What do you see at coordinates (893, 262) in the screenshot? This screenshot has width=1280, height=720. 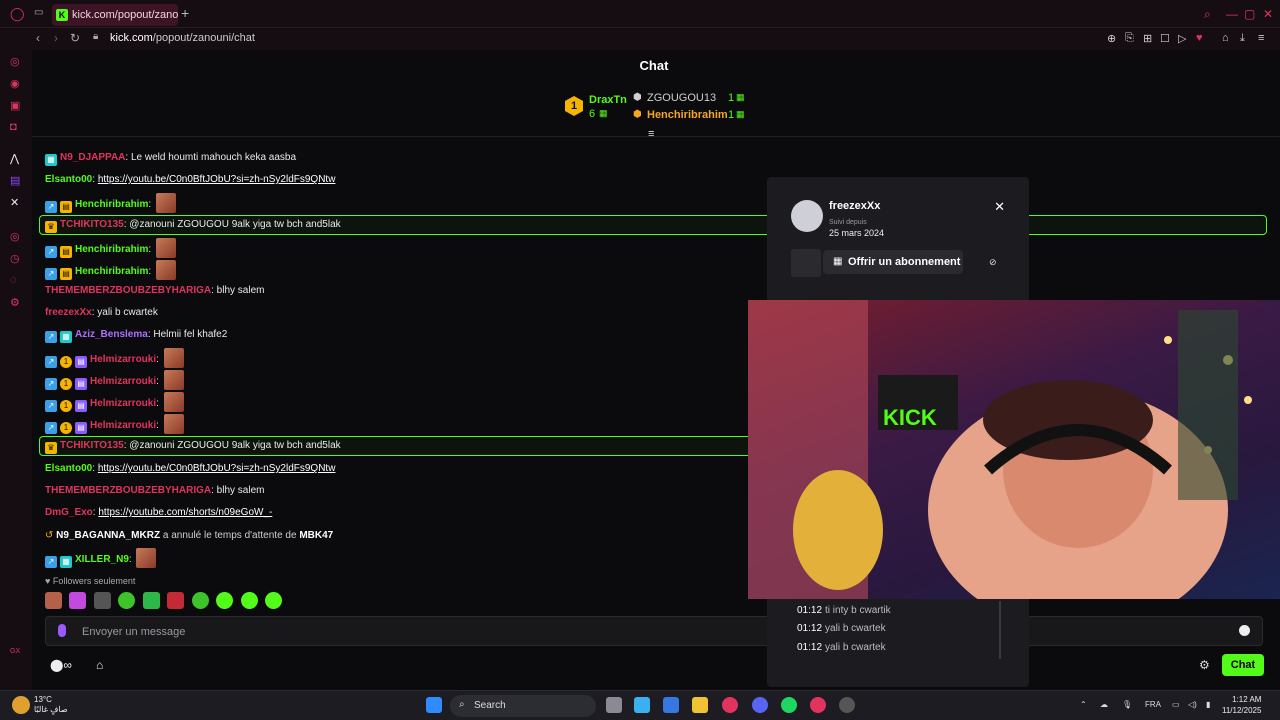 I see `gift-subscription-button: Offrir un abonnement` at bounding box center [893, 262].